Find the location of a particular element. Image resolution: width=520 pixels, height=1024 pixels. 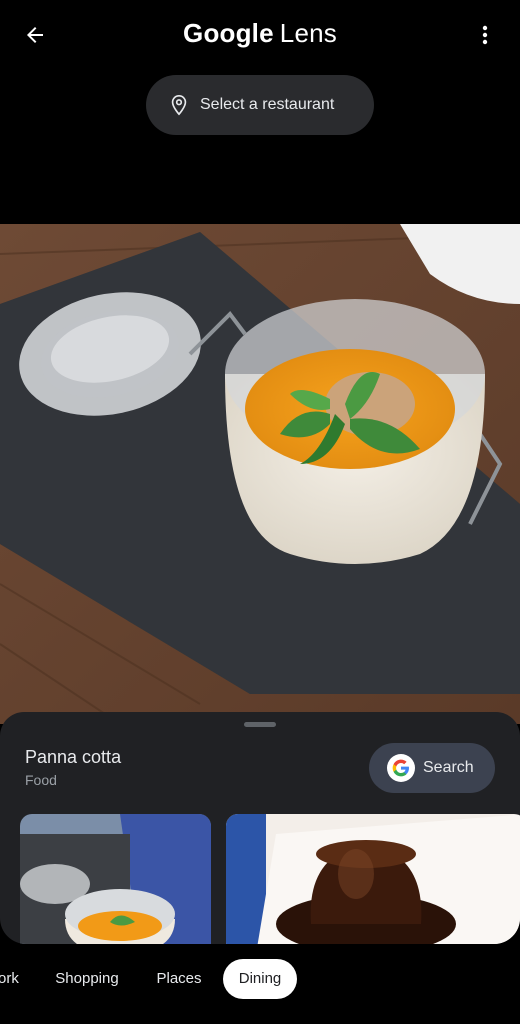

title-brand: Google is located at coordinates (228, 33).